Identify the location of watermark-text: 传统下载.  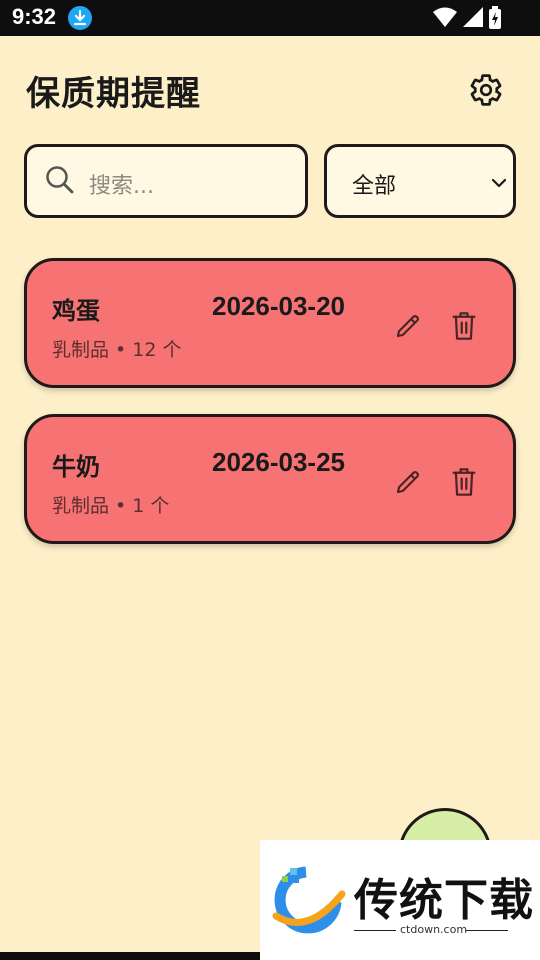
(444, 900).